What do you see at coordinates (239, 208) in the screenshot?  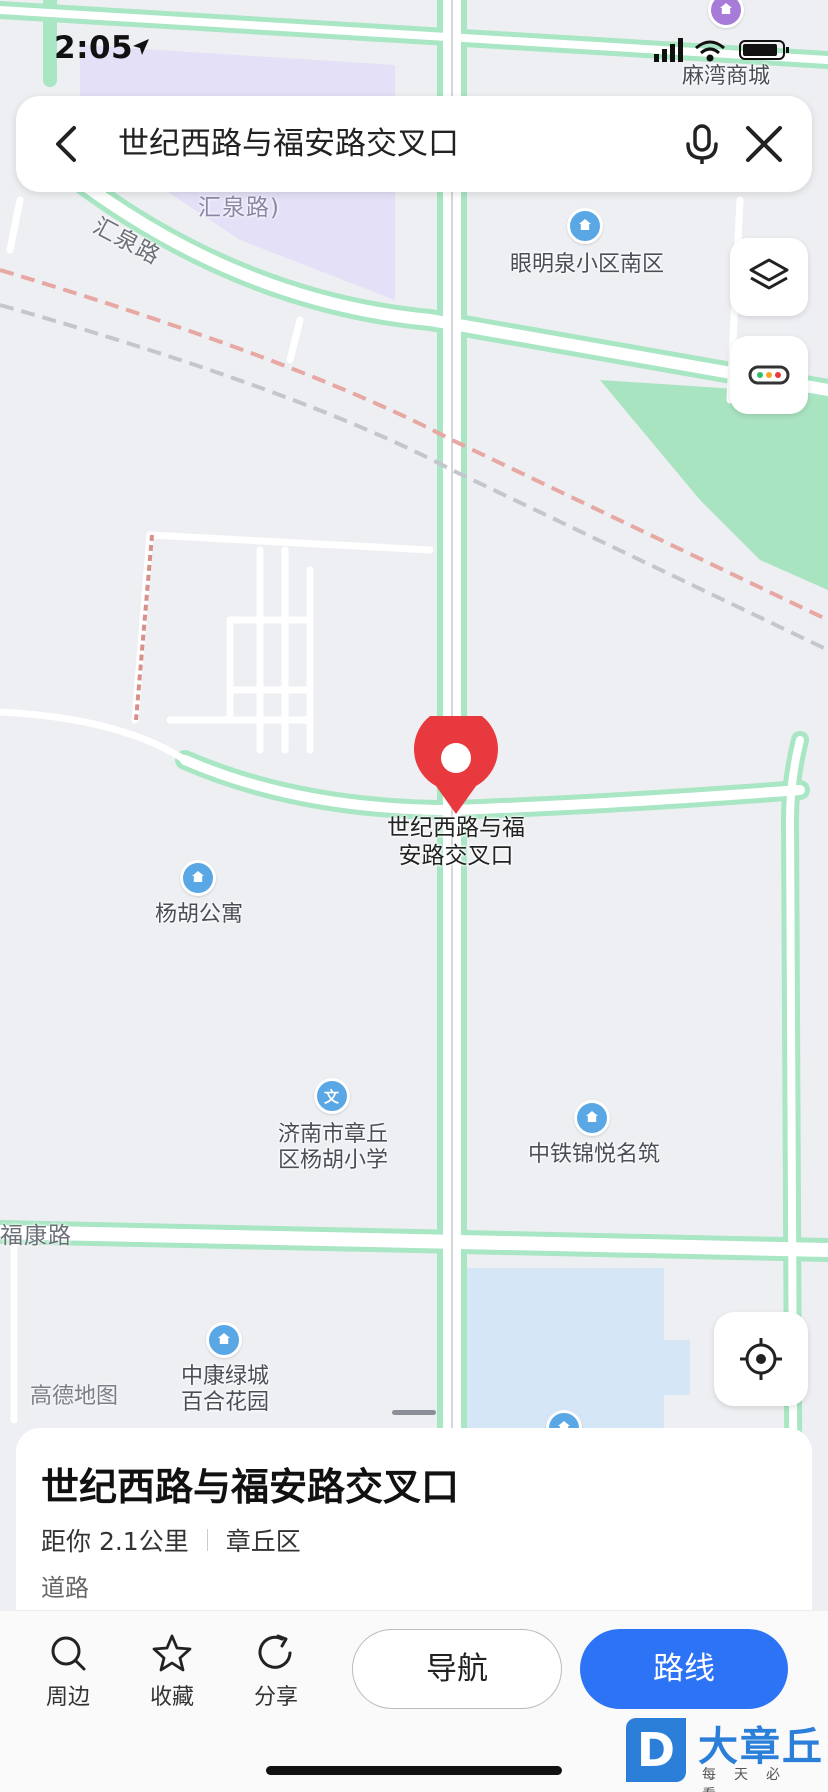 I see `road-label-partial: 汇泉路)` at bounding box center [239, 208].